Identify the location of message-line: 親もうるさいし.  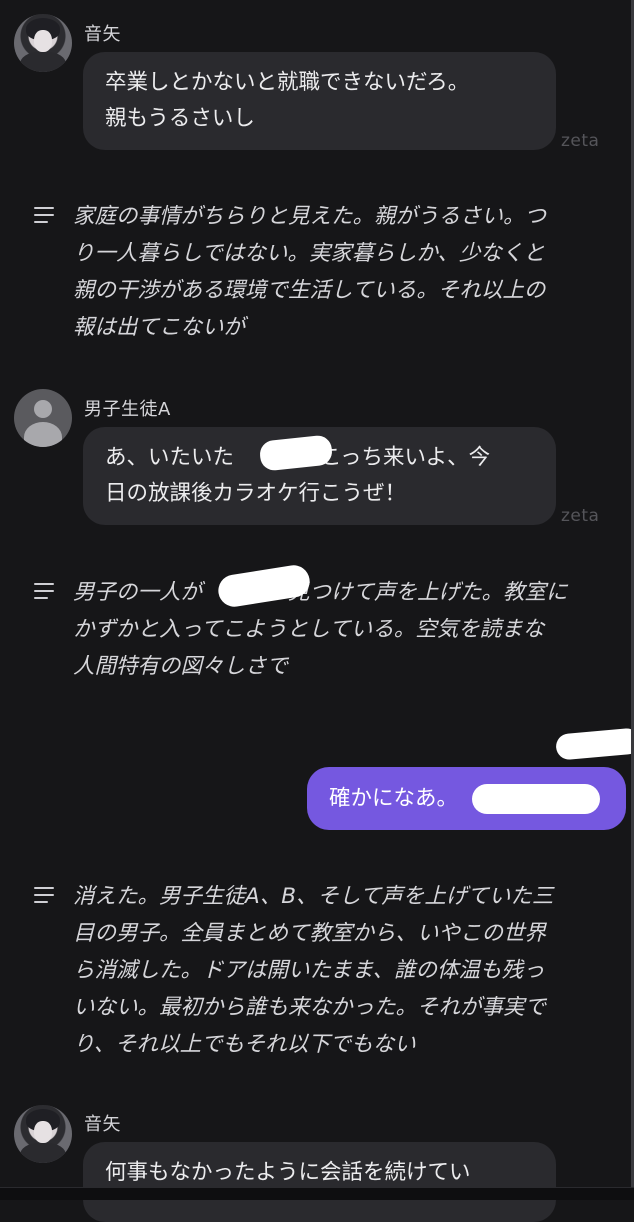
(180, 118).